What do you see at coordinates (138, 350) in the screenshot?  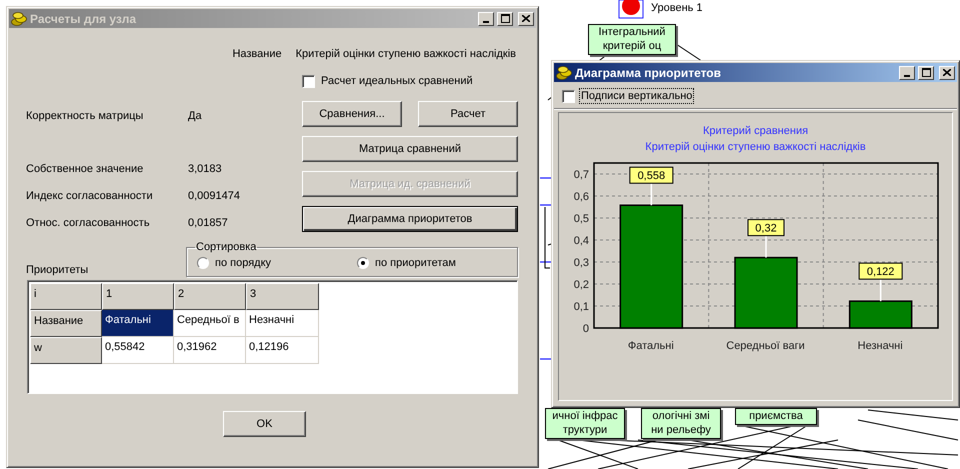 I see `table-cell: 0,55842` at bounding box center [138, 350].